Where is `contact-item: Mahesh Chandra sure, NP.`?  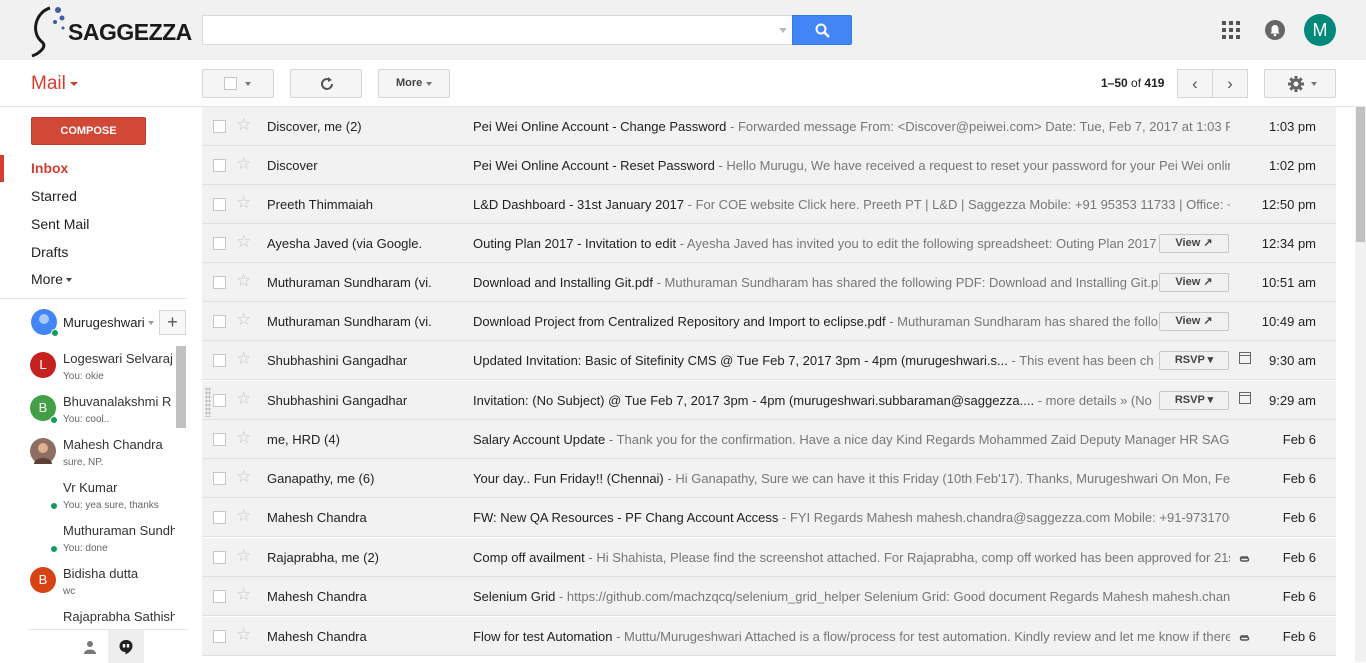 contact-item: Mahesh Chandra sure, NP. is located at coordinates (102, 453).